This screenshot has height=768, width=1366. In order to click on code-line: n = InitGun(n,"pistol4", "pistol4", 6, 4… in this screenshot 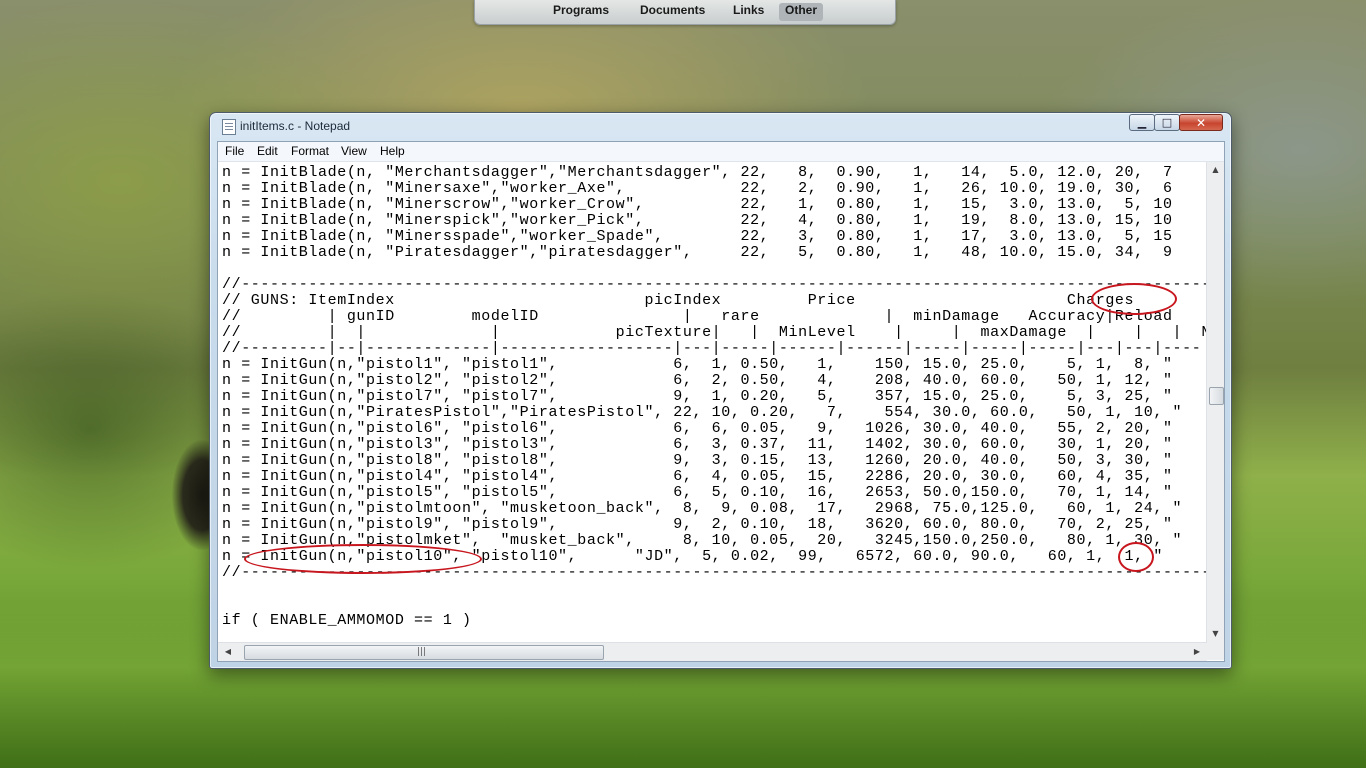, I will do `click(697, 476)`.